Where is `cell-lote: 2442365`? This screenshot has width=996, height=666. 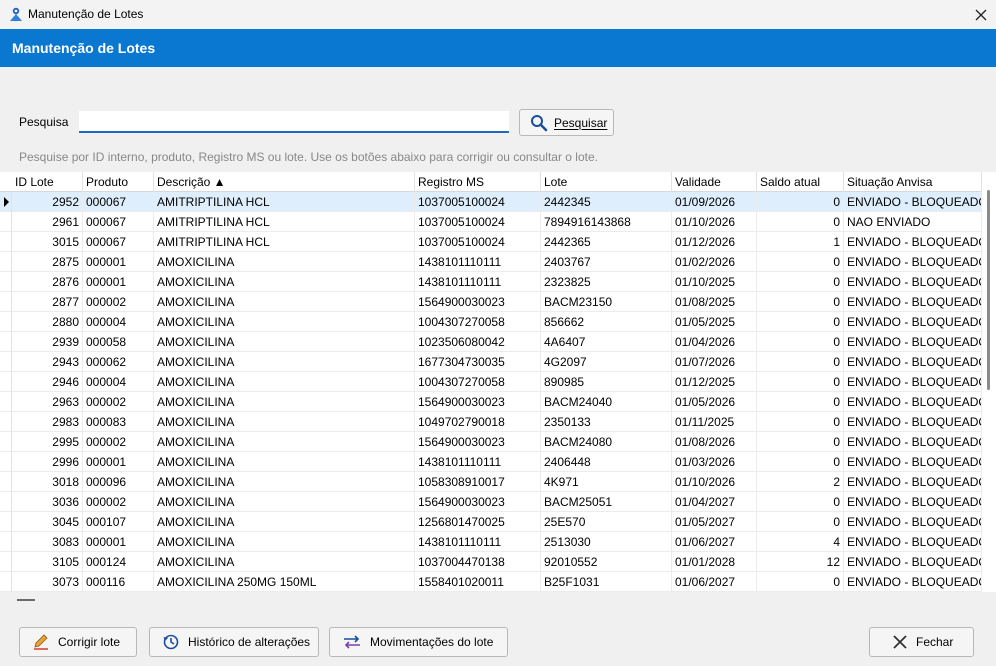 cell-lote: 2442365 is located at coordinates (606, 242).